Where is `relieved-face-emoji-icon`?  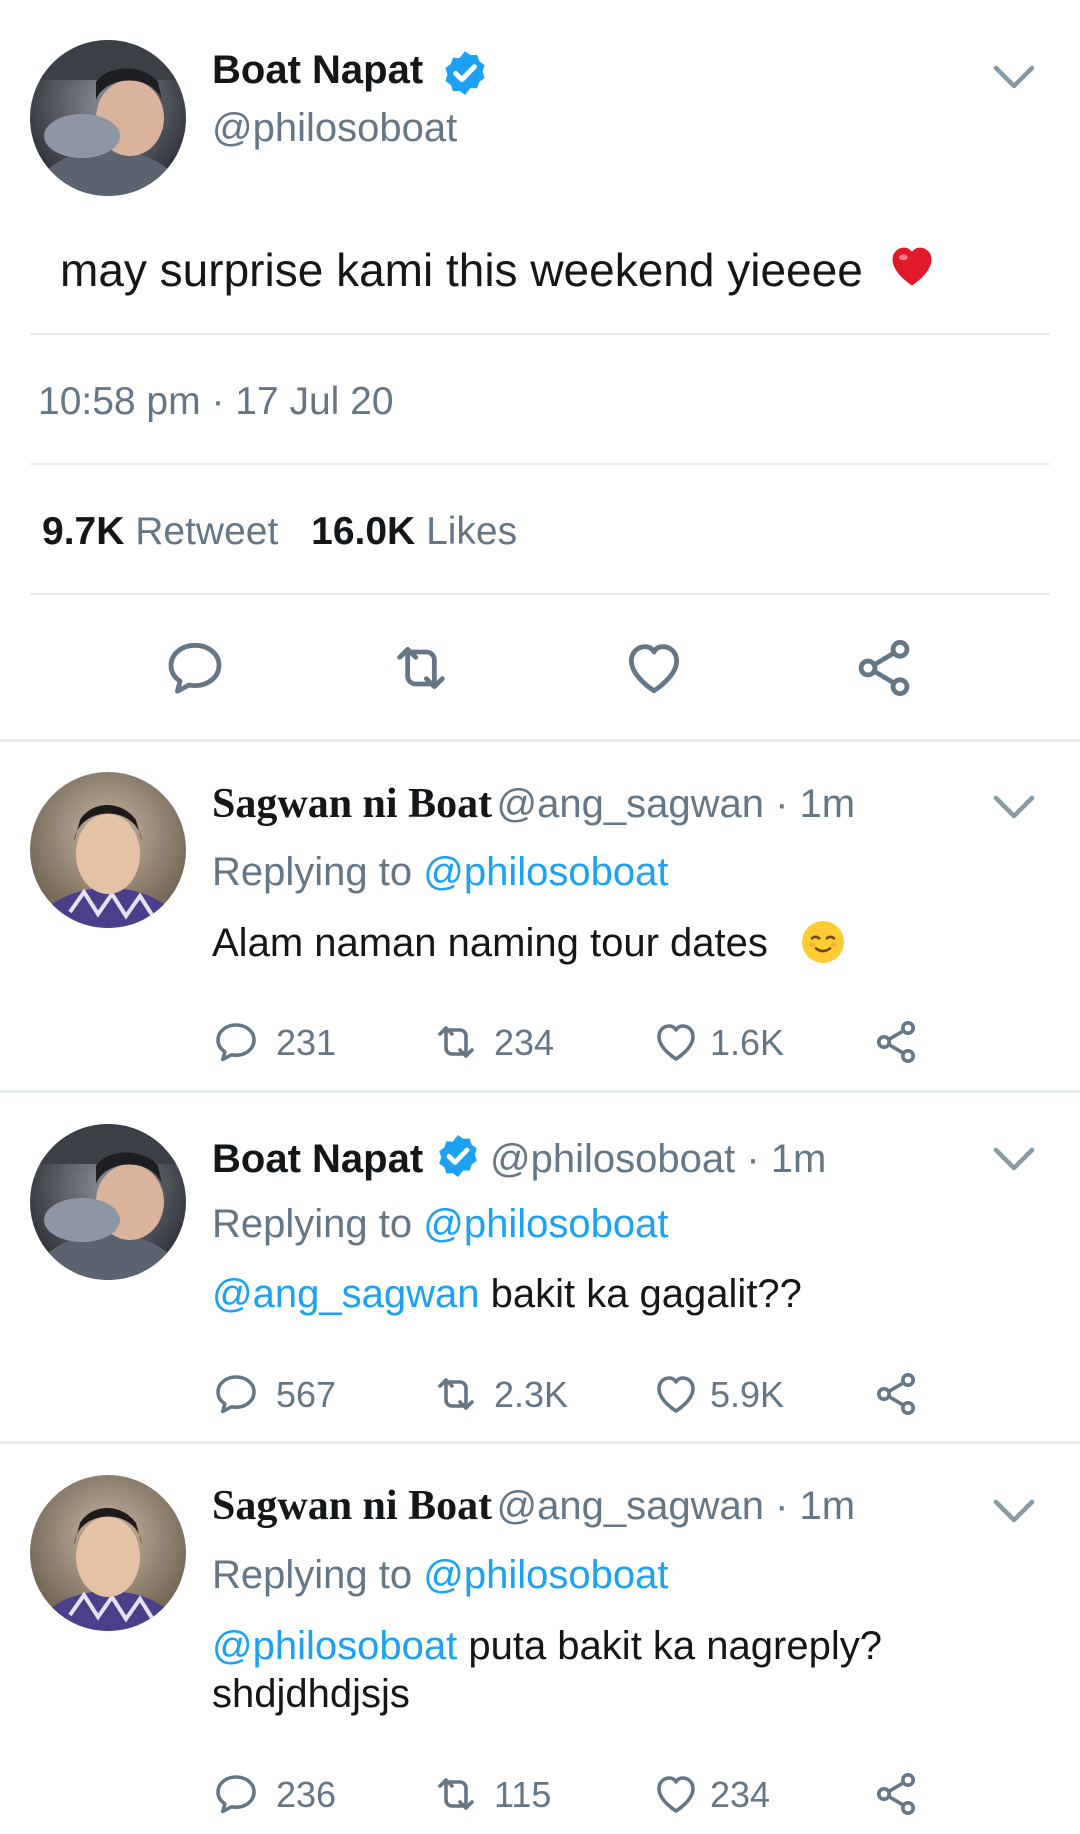 relieved-face-emoji-icon is located at coordinates (823, 947).